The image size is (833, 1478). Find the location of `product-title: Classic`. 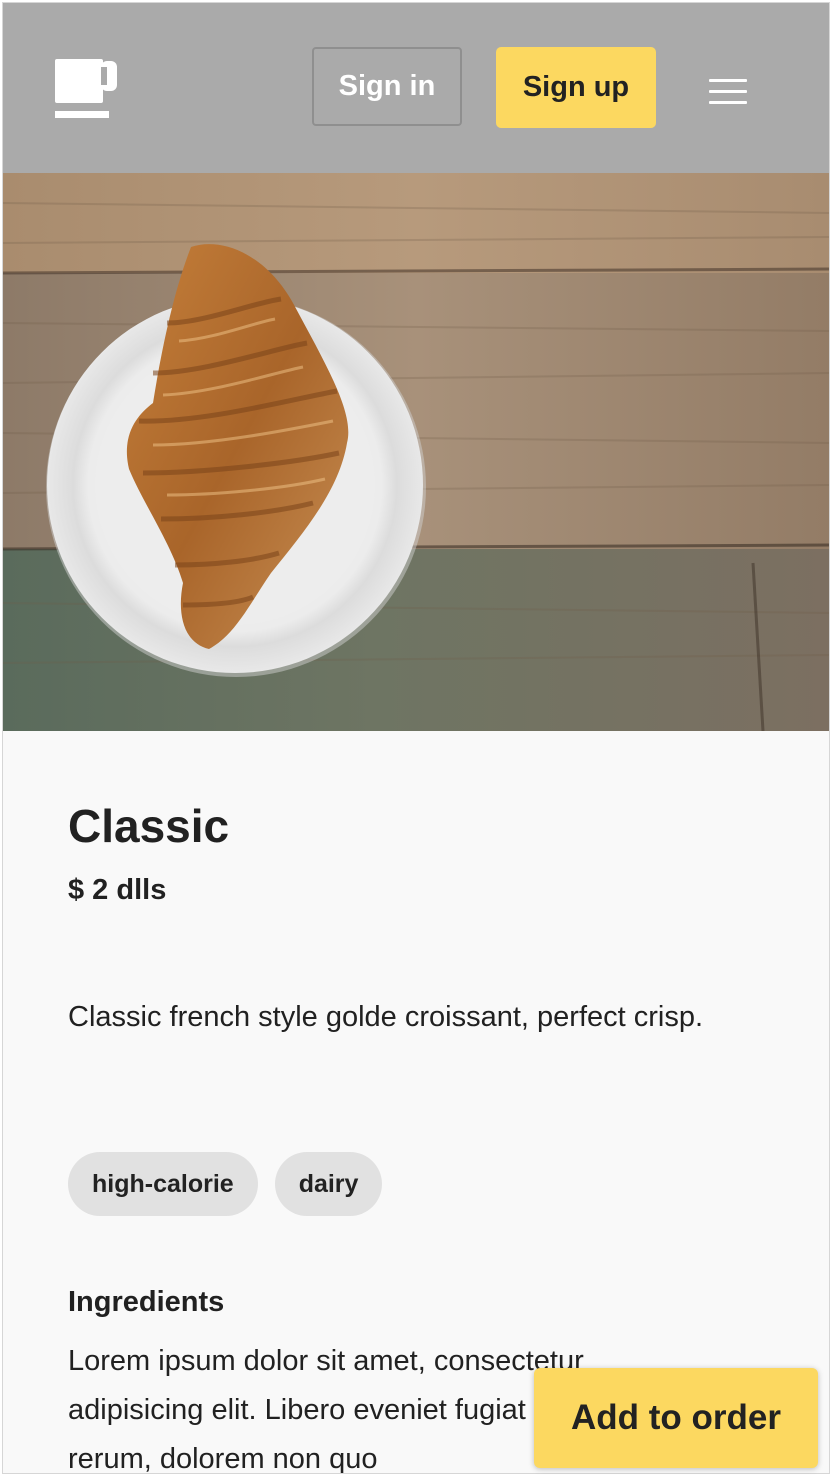

product-title: Classic is located at coordinates (149, 826).